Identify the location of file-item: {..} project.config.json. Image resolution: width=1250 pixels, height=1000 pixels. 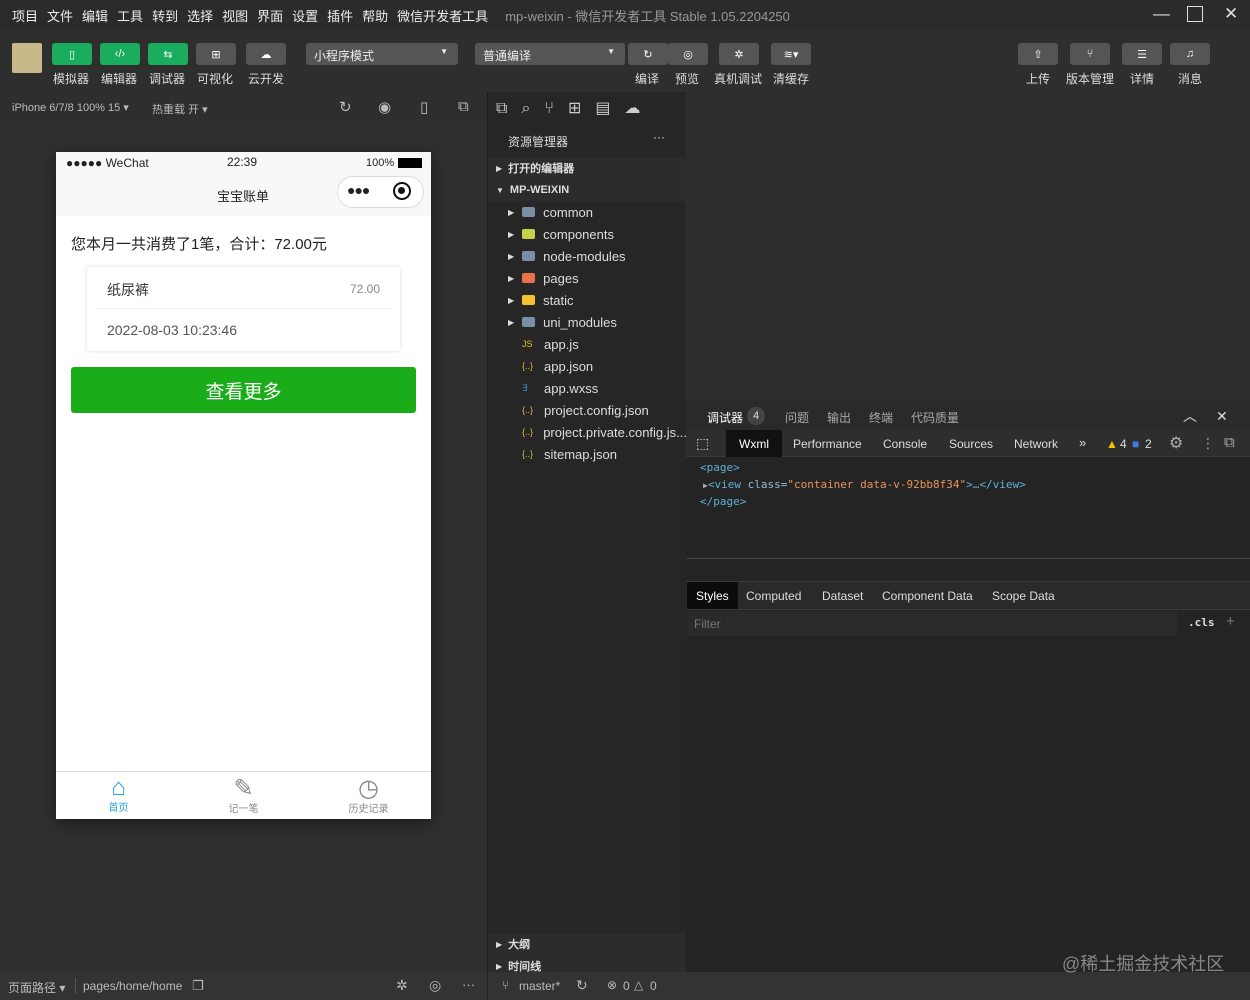
(587, 410).